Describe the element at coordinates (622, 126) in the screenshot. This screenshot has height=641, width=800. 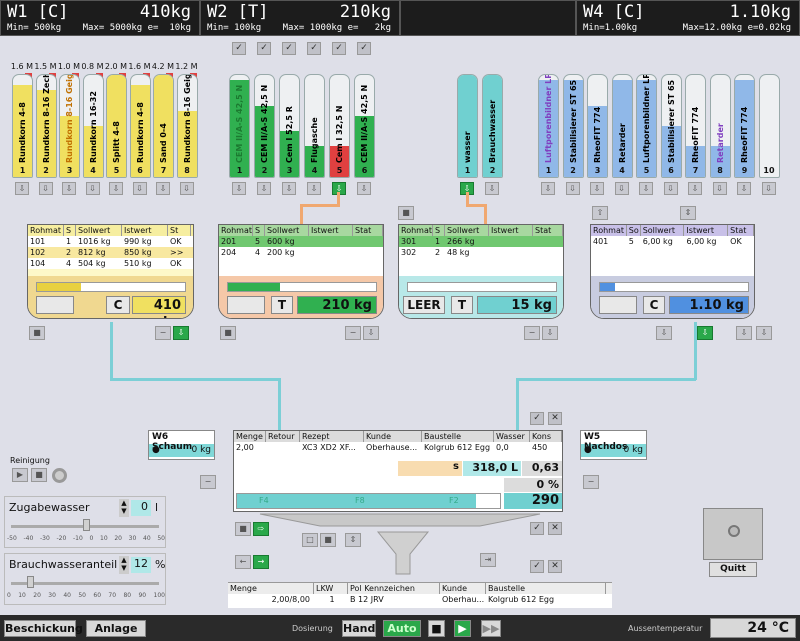
I see `silo-w4-4: Retarder 4` at that location.